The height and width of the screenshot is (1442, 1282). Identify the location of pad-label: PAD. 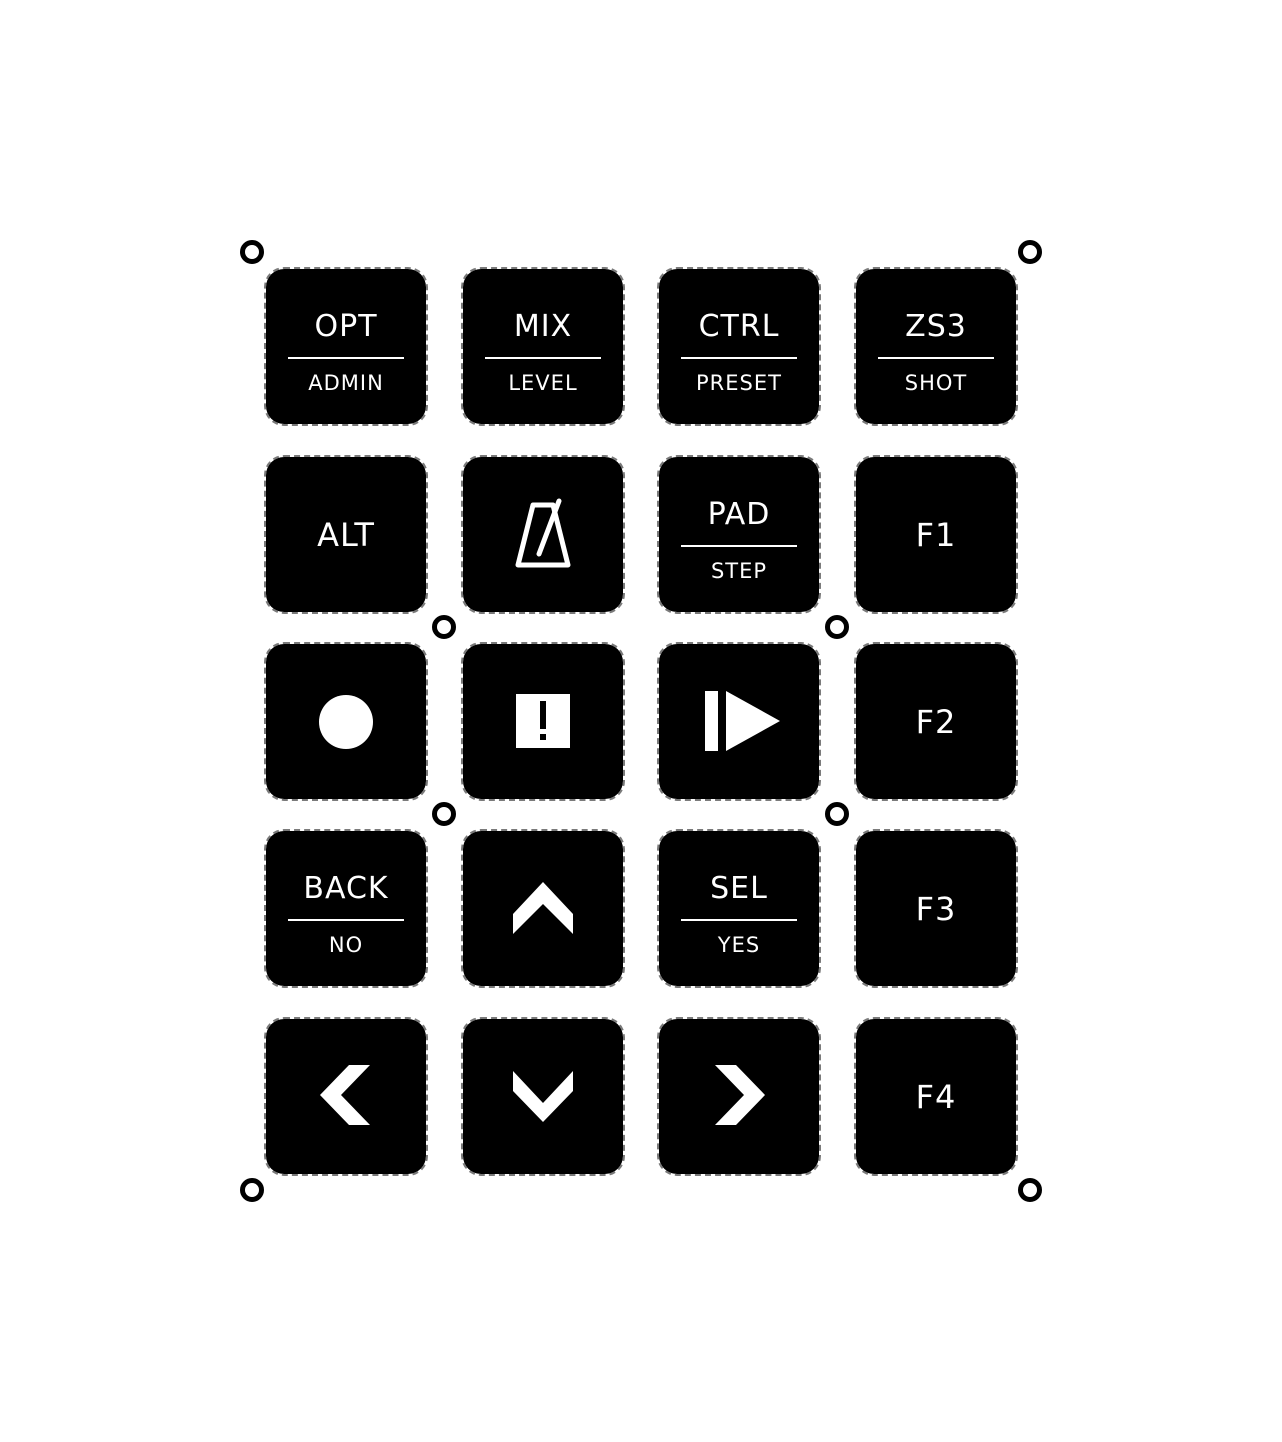
(739, 514).